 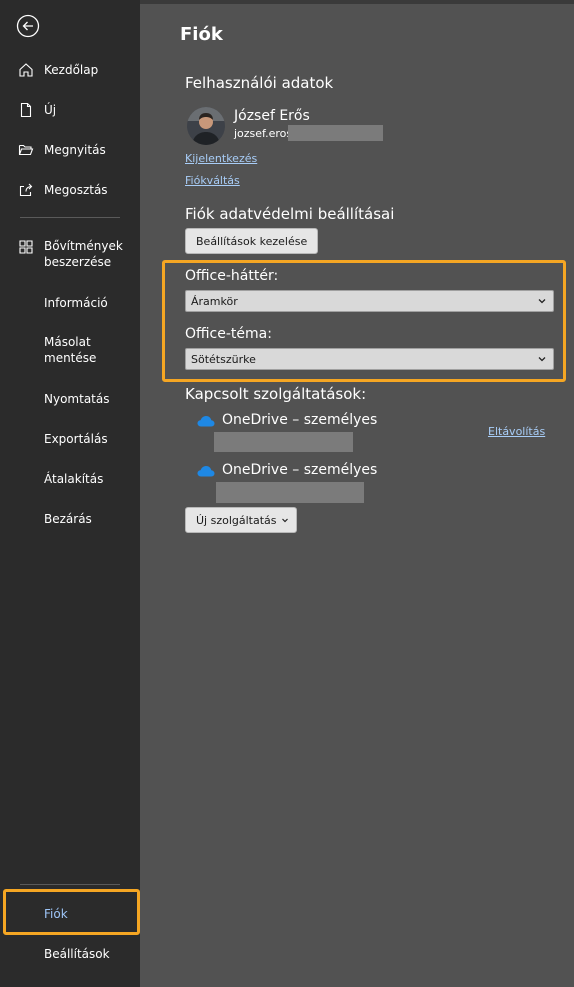 I want to click on home-icon, so click(x=26, y=70).